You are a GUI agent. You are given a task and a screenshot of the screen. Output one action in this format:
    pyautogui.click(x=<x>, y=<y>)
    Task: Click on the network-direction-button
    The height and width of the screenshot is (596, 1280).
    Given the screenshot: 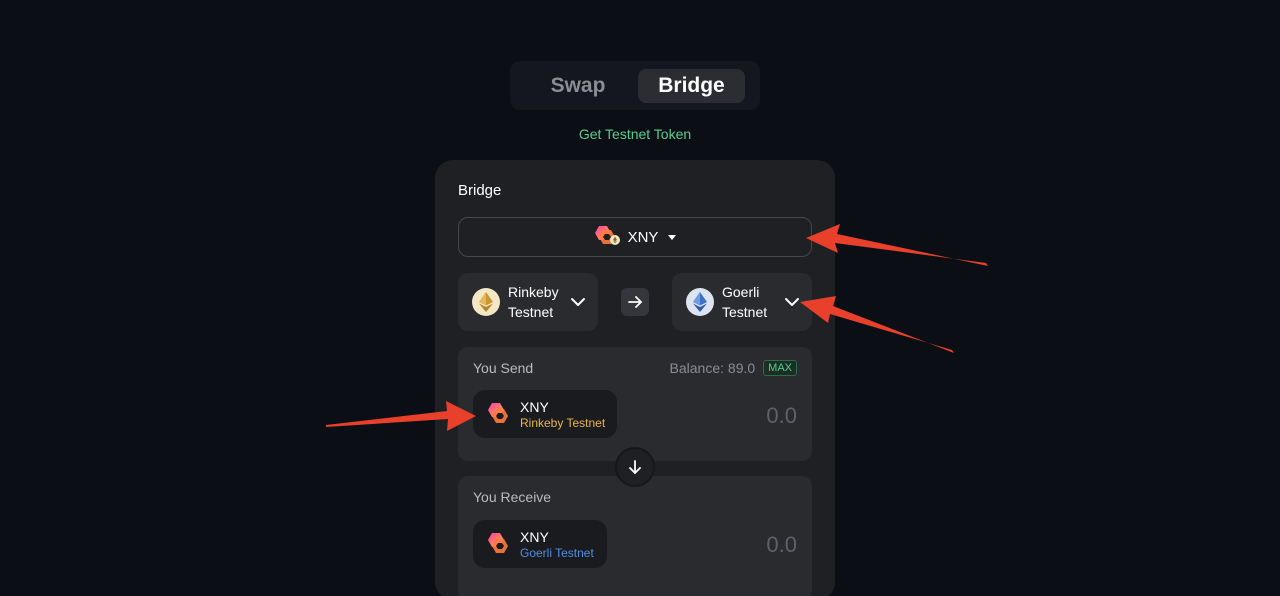 What is the action you would take?
    pyautogui.click(x=635, y=302)
    